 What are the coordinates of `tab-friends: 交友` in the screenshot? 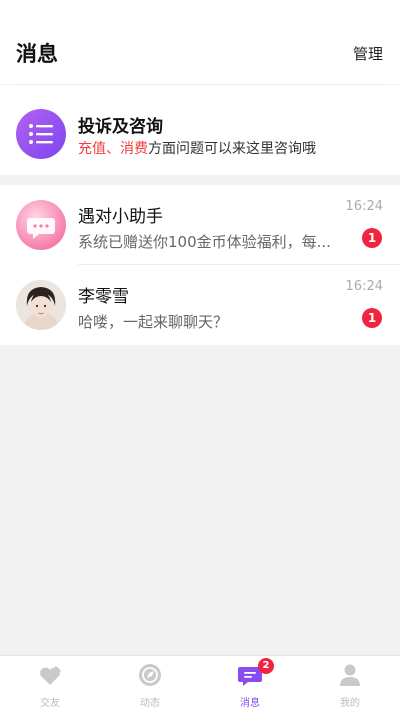 It's located at (50, 683).